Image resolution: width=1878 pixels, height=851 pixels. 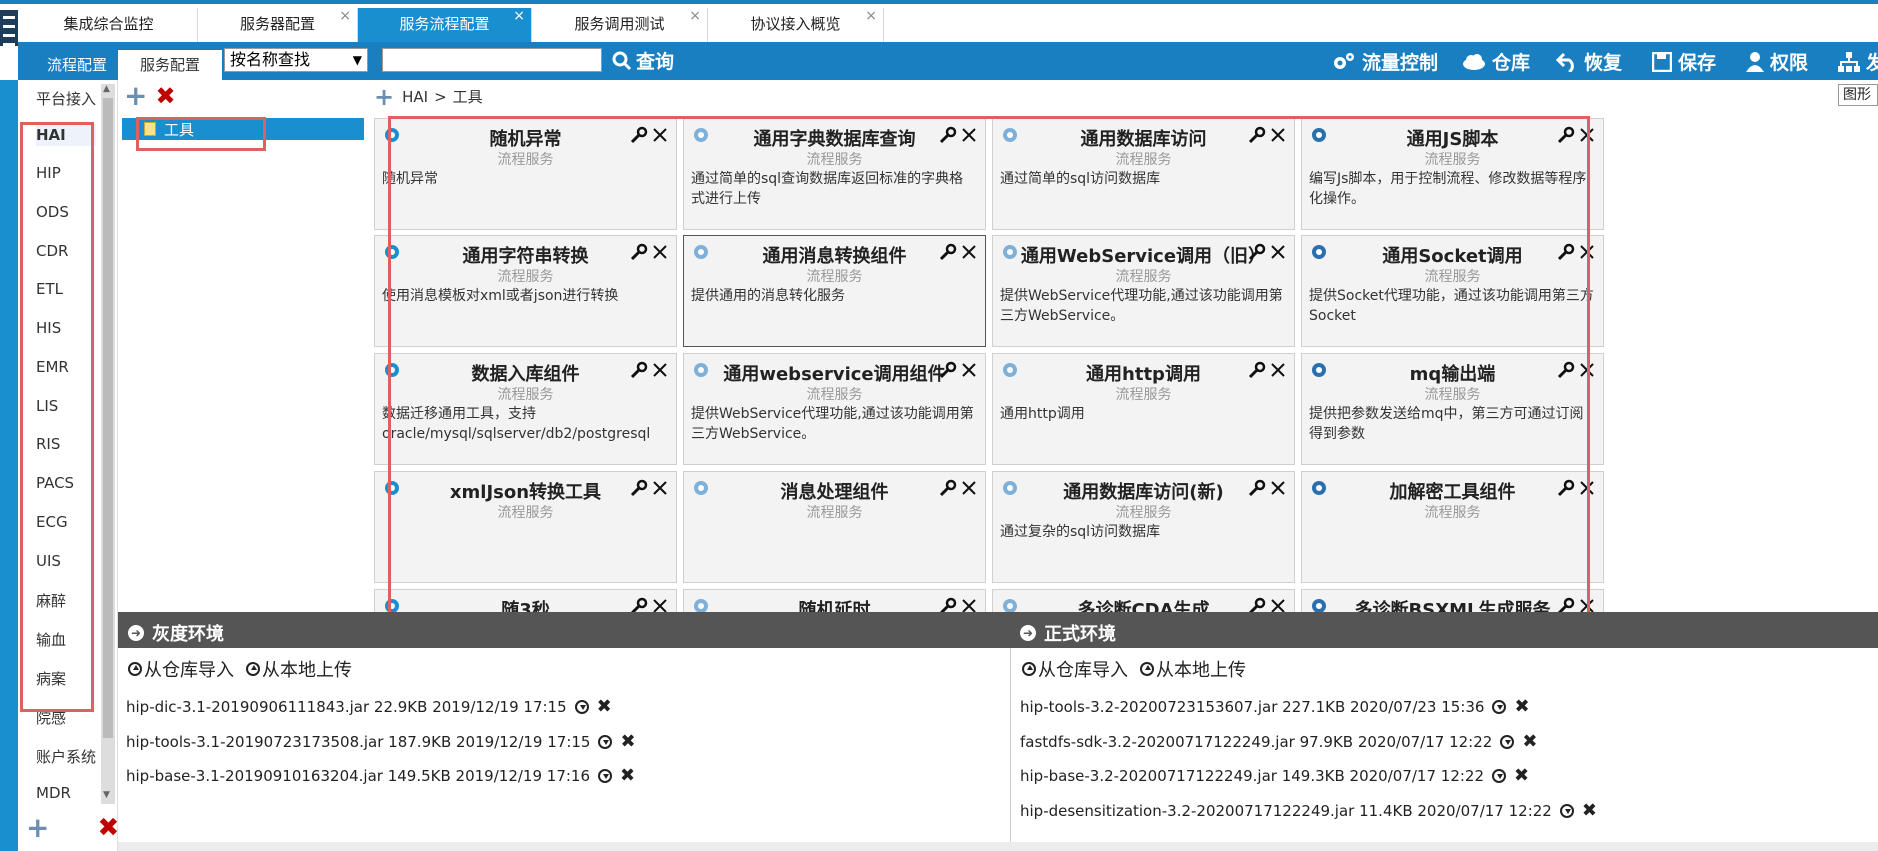 I want to click on horizontal-scrollbar, so click(x=998, y=846).